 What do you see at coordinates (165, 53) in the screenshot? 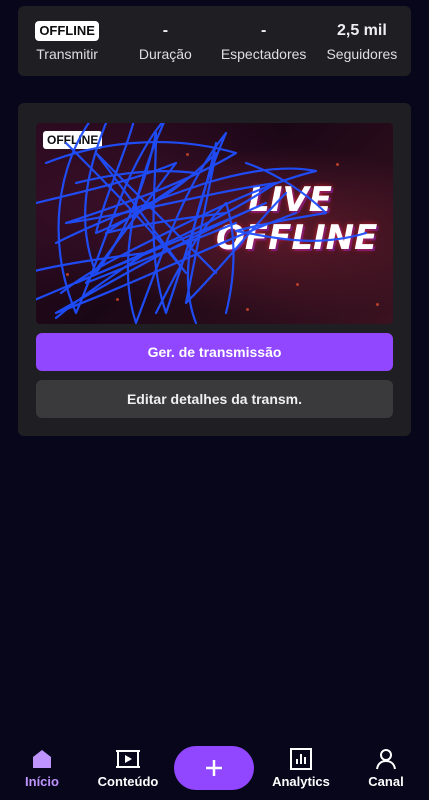
I see `duration-label: Duração` at bounding box center [165, 53].